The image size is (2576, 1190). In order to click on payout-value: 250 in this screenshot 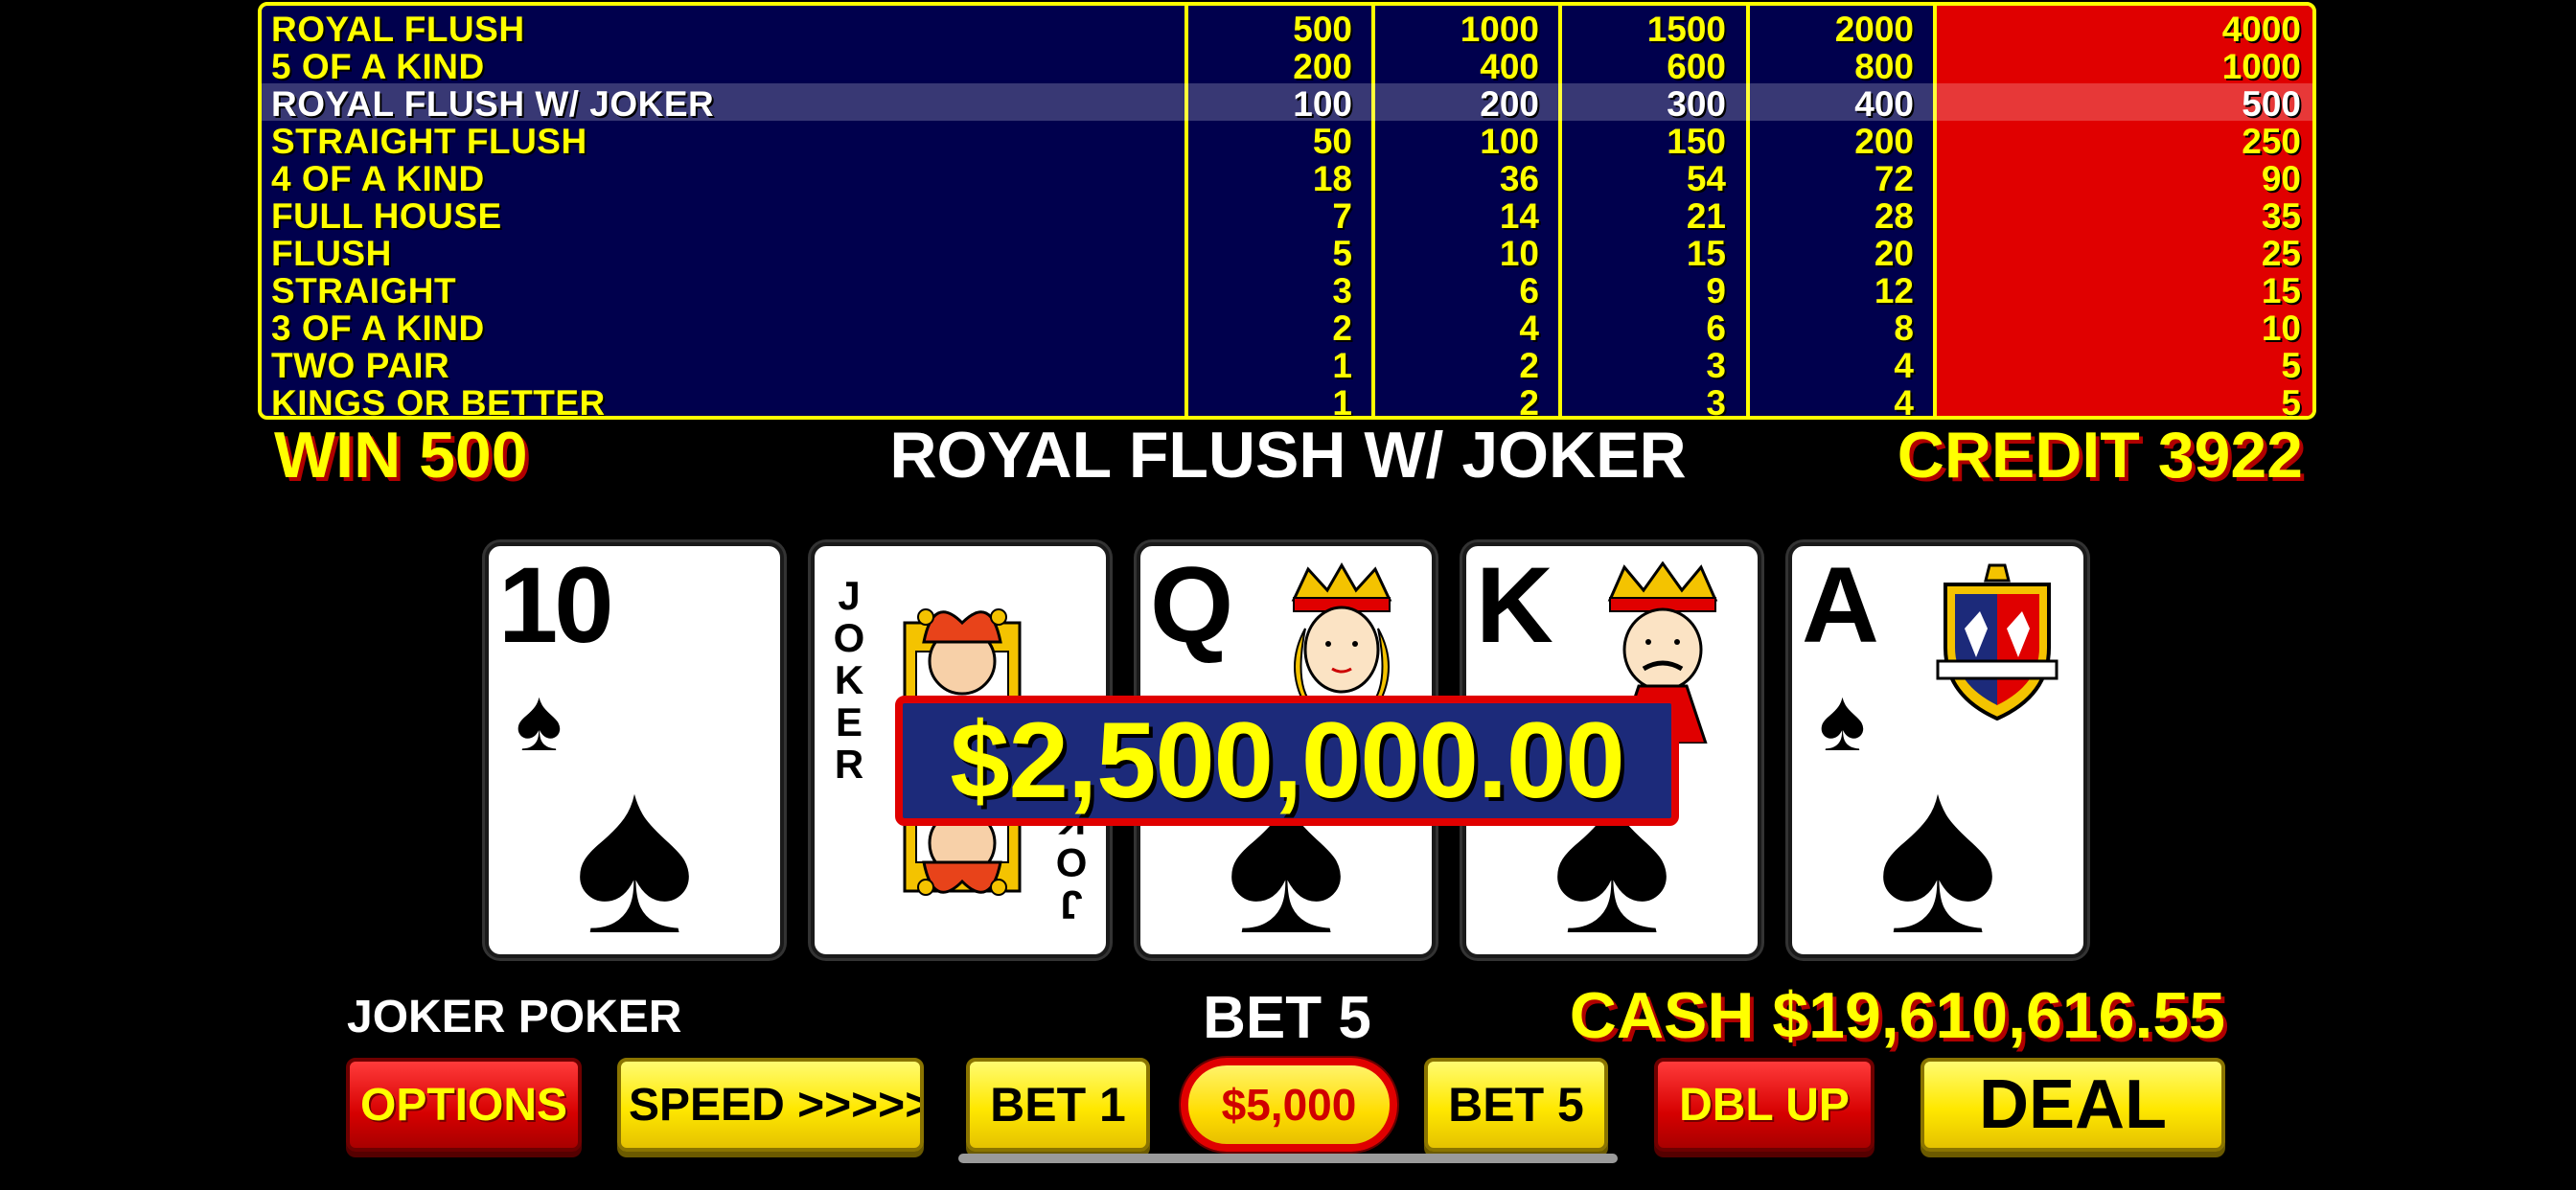, I will do `click(2271, 141)`.